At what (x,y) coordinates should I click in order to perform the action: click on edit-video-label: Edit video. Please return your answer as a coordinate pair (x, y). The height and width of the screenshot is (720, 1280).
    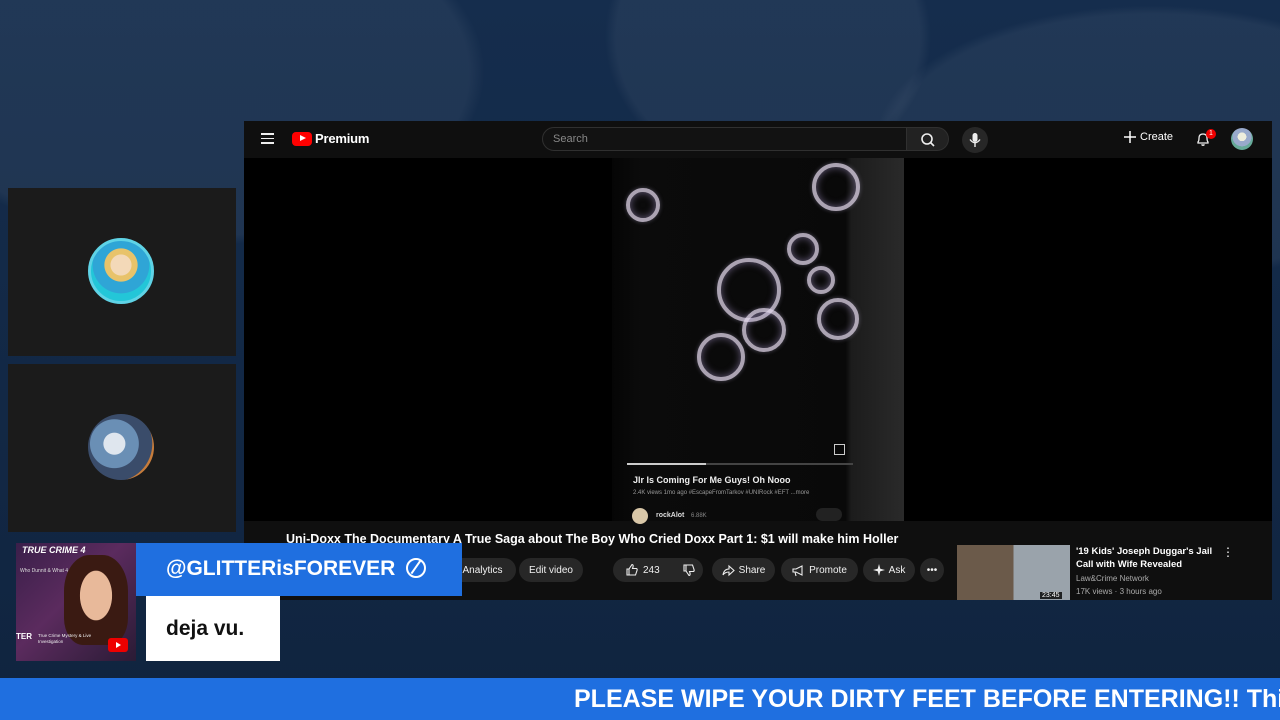
    Looking at the image, I should click on (551, 570).